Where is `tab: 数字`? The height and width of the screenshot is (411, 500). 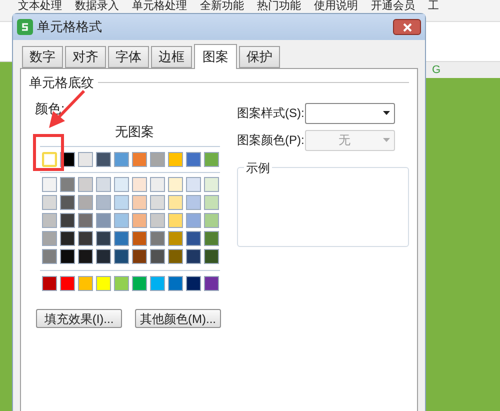 tab: 数字 is located at coordinates (42, 57).